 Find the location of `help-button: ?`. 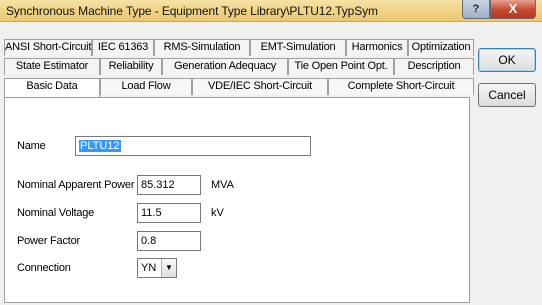

help-button: ? is located at coordinates (476, 9).